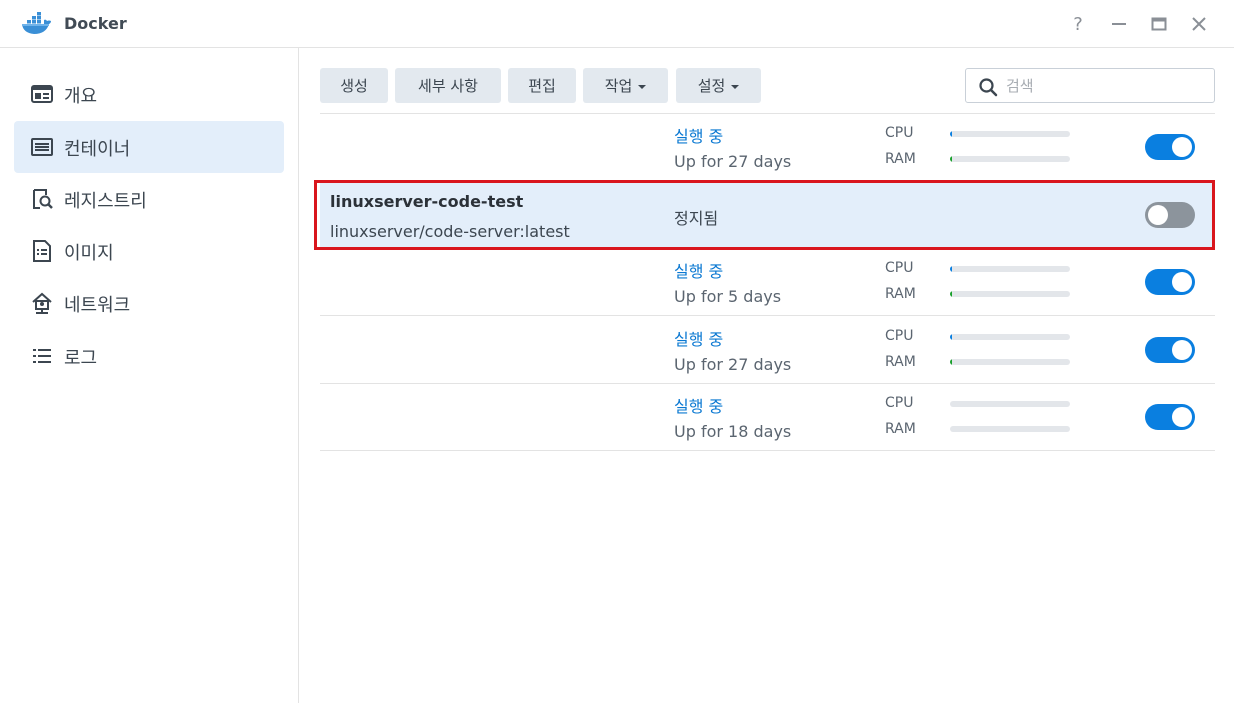  Describe the element at coordinates (81, 358) in the screenshot. I see `sidebar-item-label: 로그` at that location.